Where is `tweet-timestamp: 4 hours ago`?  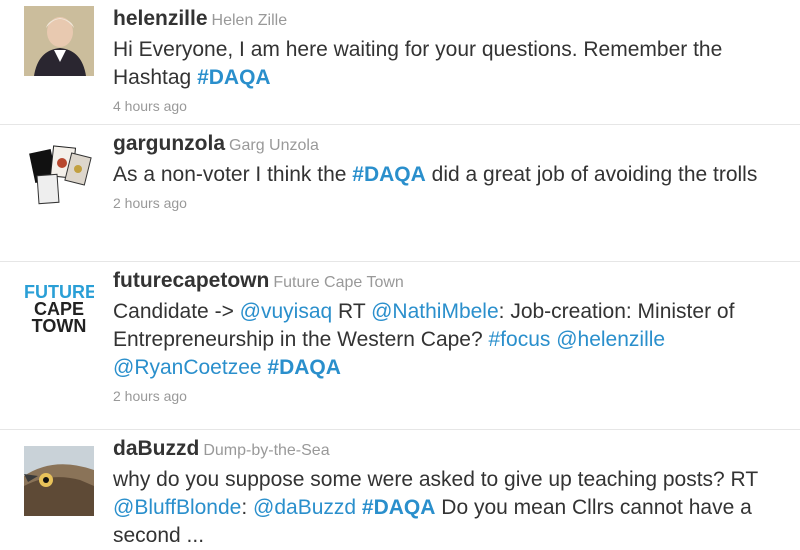 tweet-timestamp: 4 hours ago is located at coordinates (450, 106).